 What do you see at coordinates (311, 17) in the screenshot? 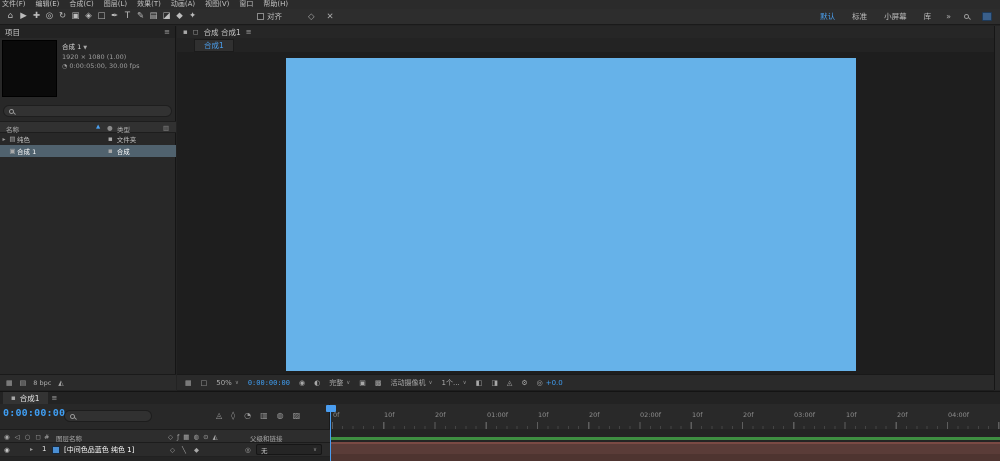
I see `mask-feather-icon: ◇` at bounding box center [311, 17].